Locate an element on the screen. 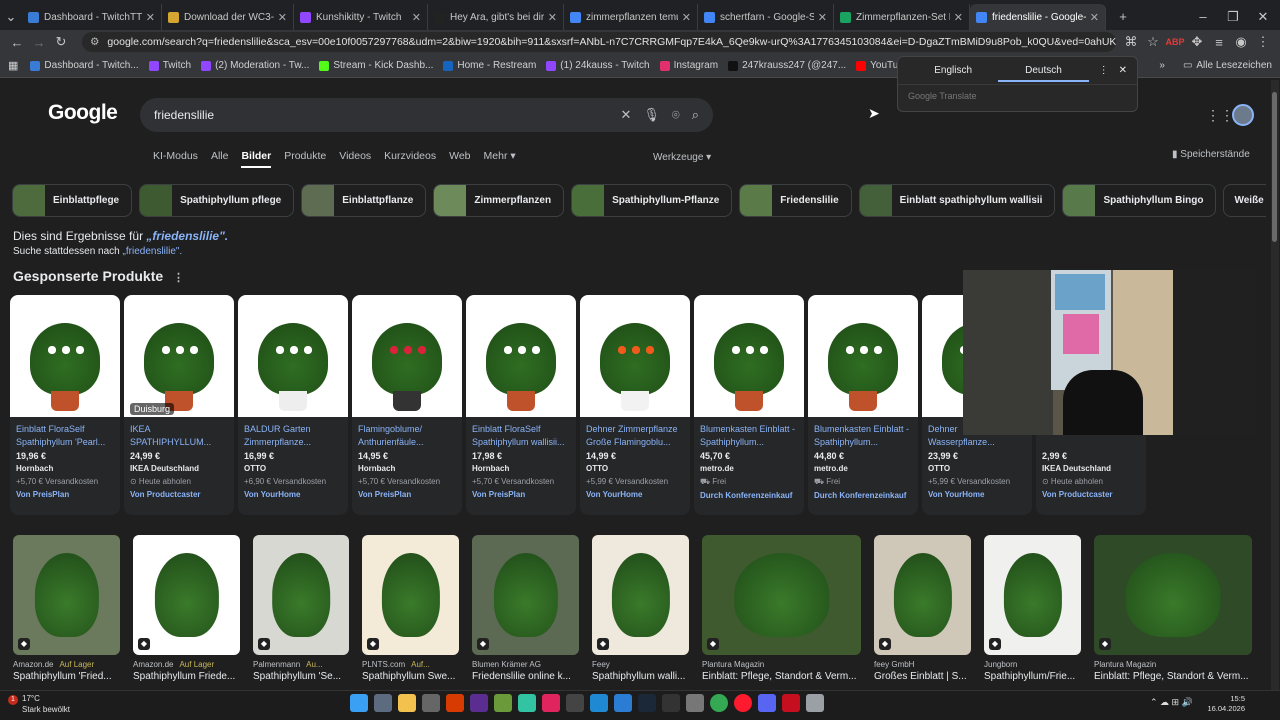 This screenshot has height=720, width=1280. product-source: Von PreisPlan is located at coordinates (521, 492).